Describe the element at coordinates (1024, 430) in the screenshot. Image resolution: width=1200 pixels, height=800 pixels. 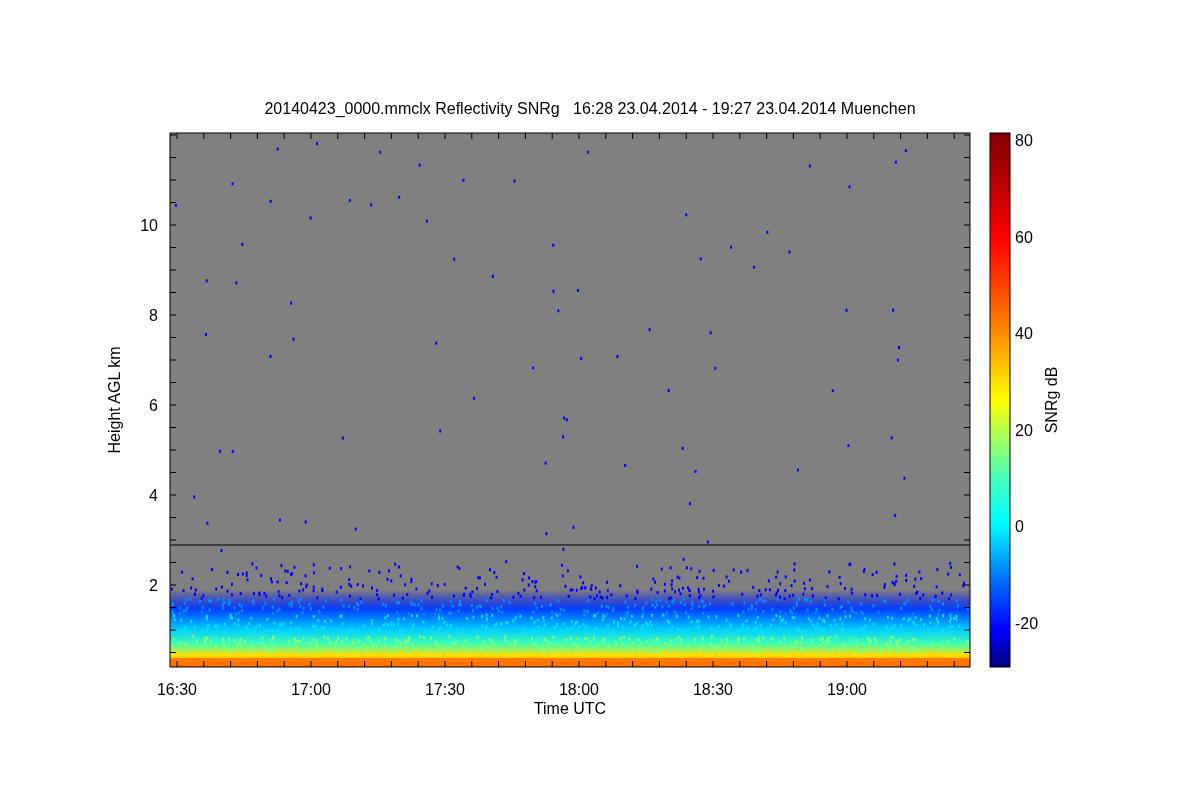
I see `color-scale-tick-label: 20` at that location.